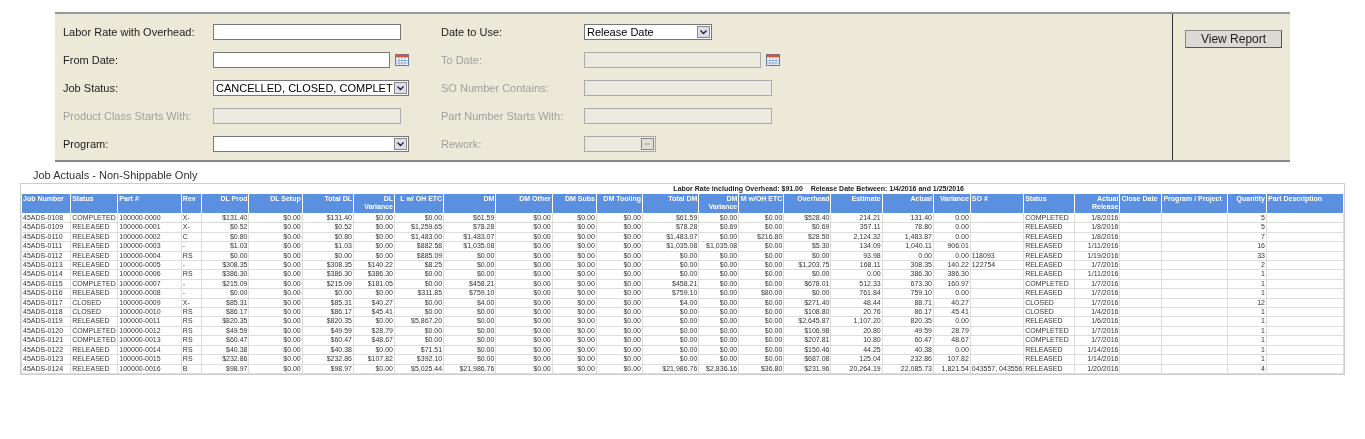 The width and height of the screenshot is (1365, 439). Describe the element at coordinates (127, 116) in the screenshot. I see `field-label: Product Class Starts With:` at that location.